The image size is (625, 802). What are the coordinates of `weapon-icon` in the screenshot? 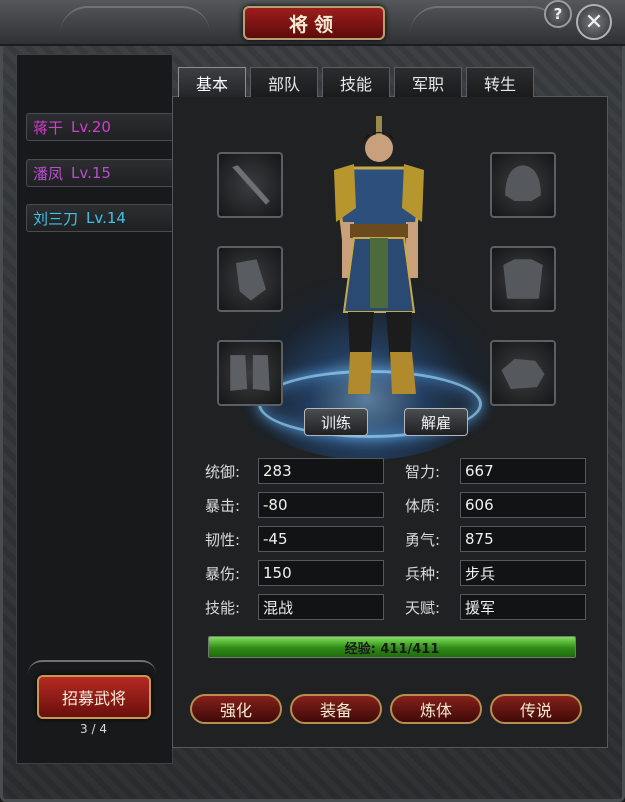 It's located at (251, 185).